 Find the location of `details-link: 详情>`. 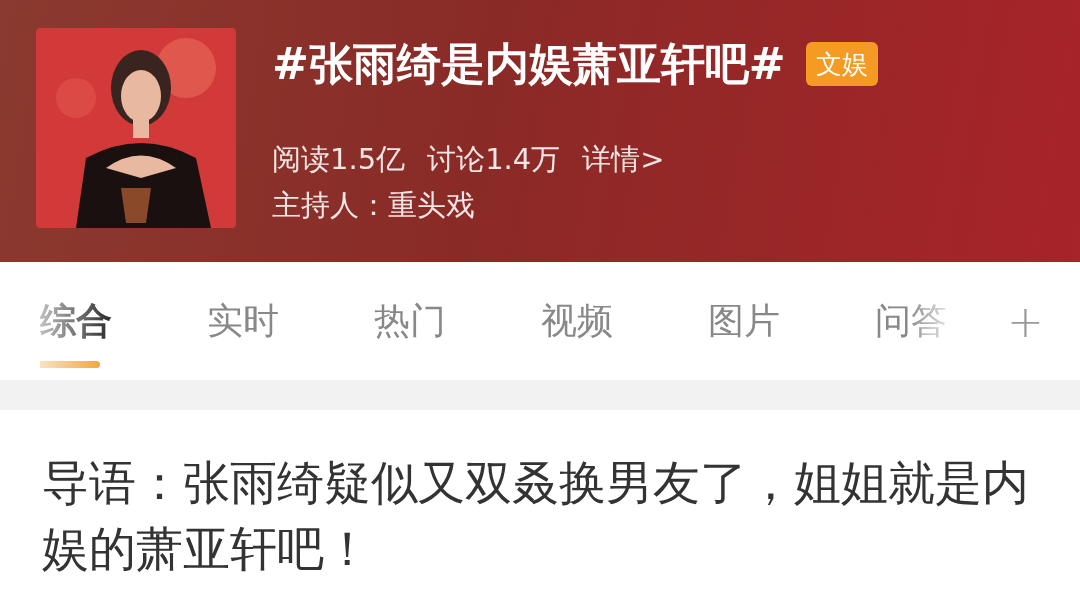

details-link: 详情> is located at coordinates (623, 159).